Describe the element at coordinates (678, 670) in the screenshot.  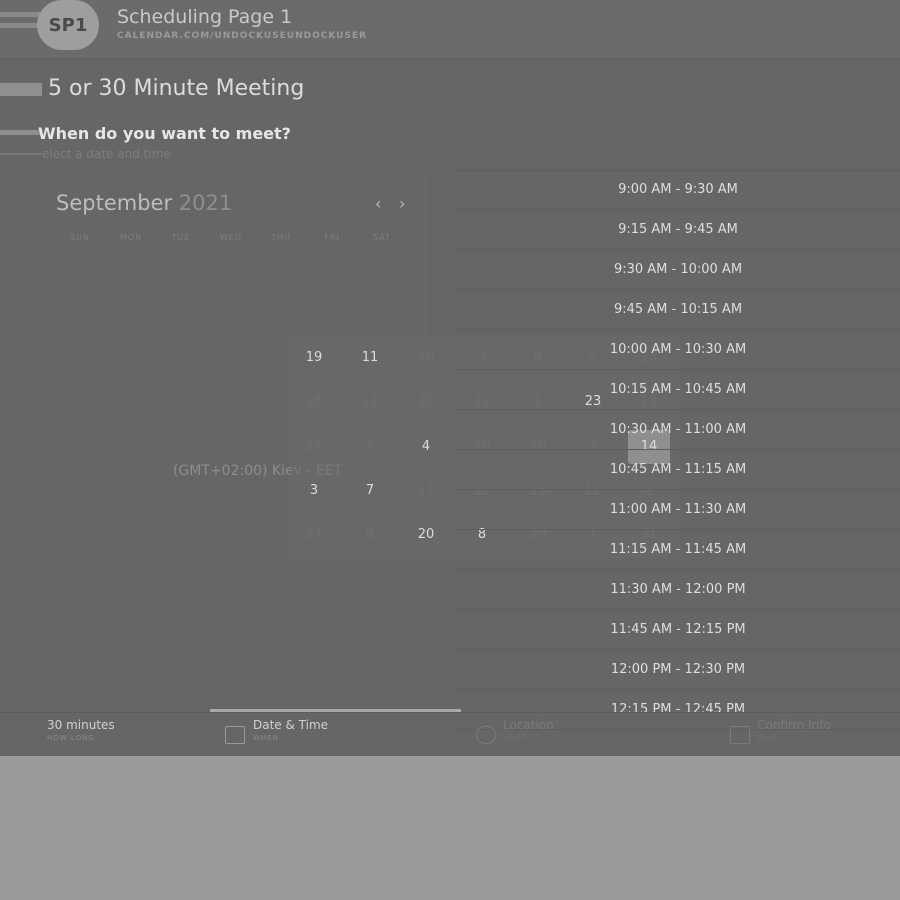
I see `time-slot: 12:00 PM - 12:30 PM` at that location.